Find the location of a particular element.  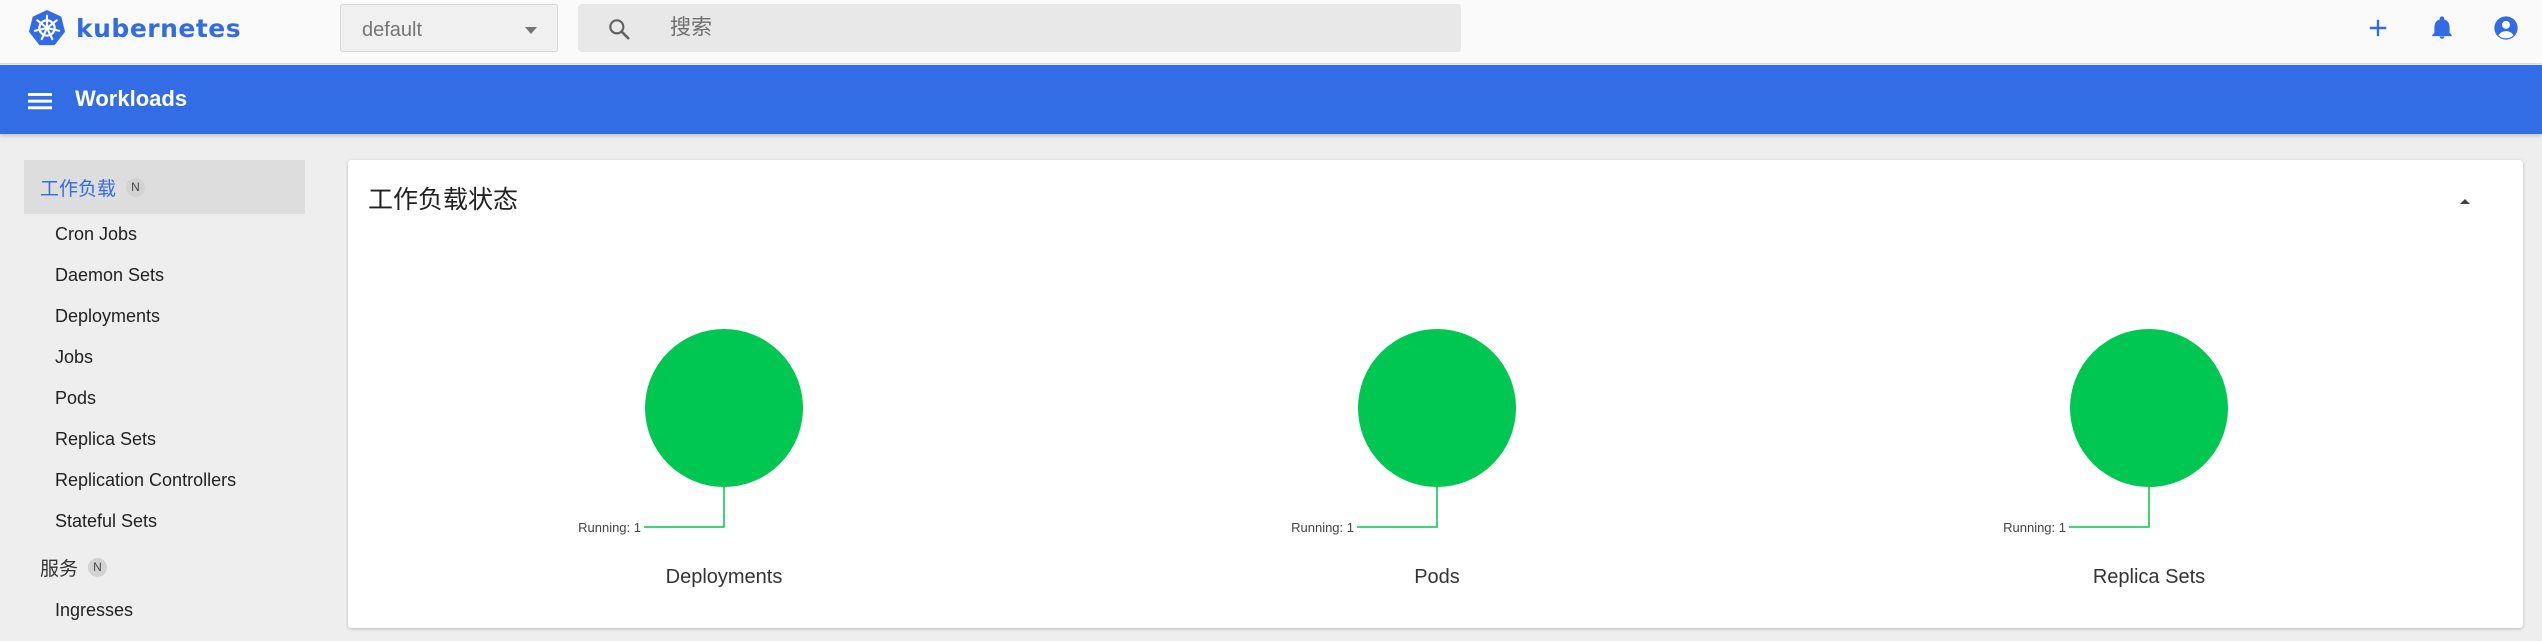

sidebar-category-label: 服务 is located at coordinates (59, 569).